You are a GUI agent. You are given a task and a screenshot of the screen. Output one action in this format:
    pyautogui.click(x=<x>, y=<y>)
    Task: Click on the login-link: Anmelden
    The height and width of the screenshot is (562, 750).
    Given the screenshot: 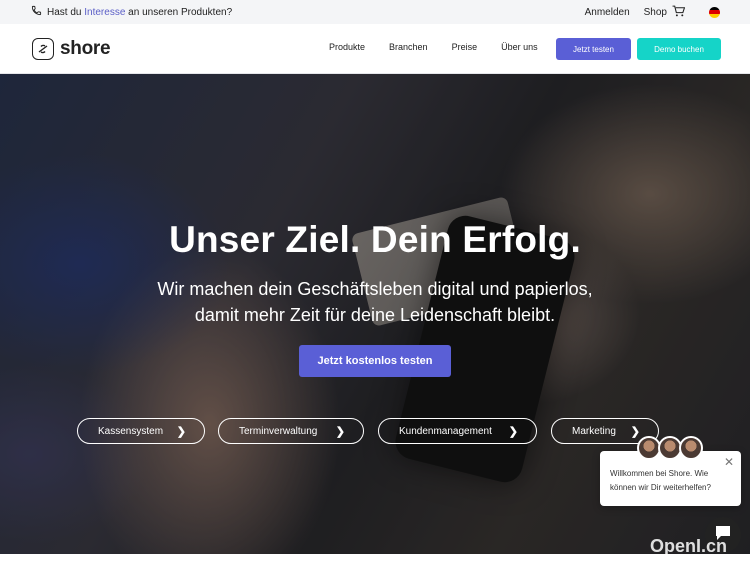 What is the action you would take?
    pyautogui.click(x=607, y=12)
    